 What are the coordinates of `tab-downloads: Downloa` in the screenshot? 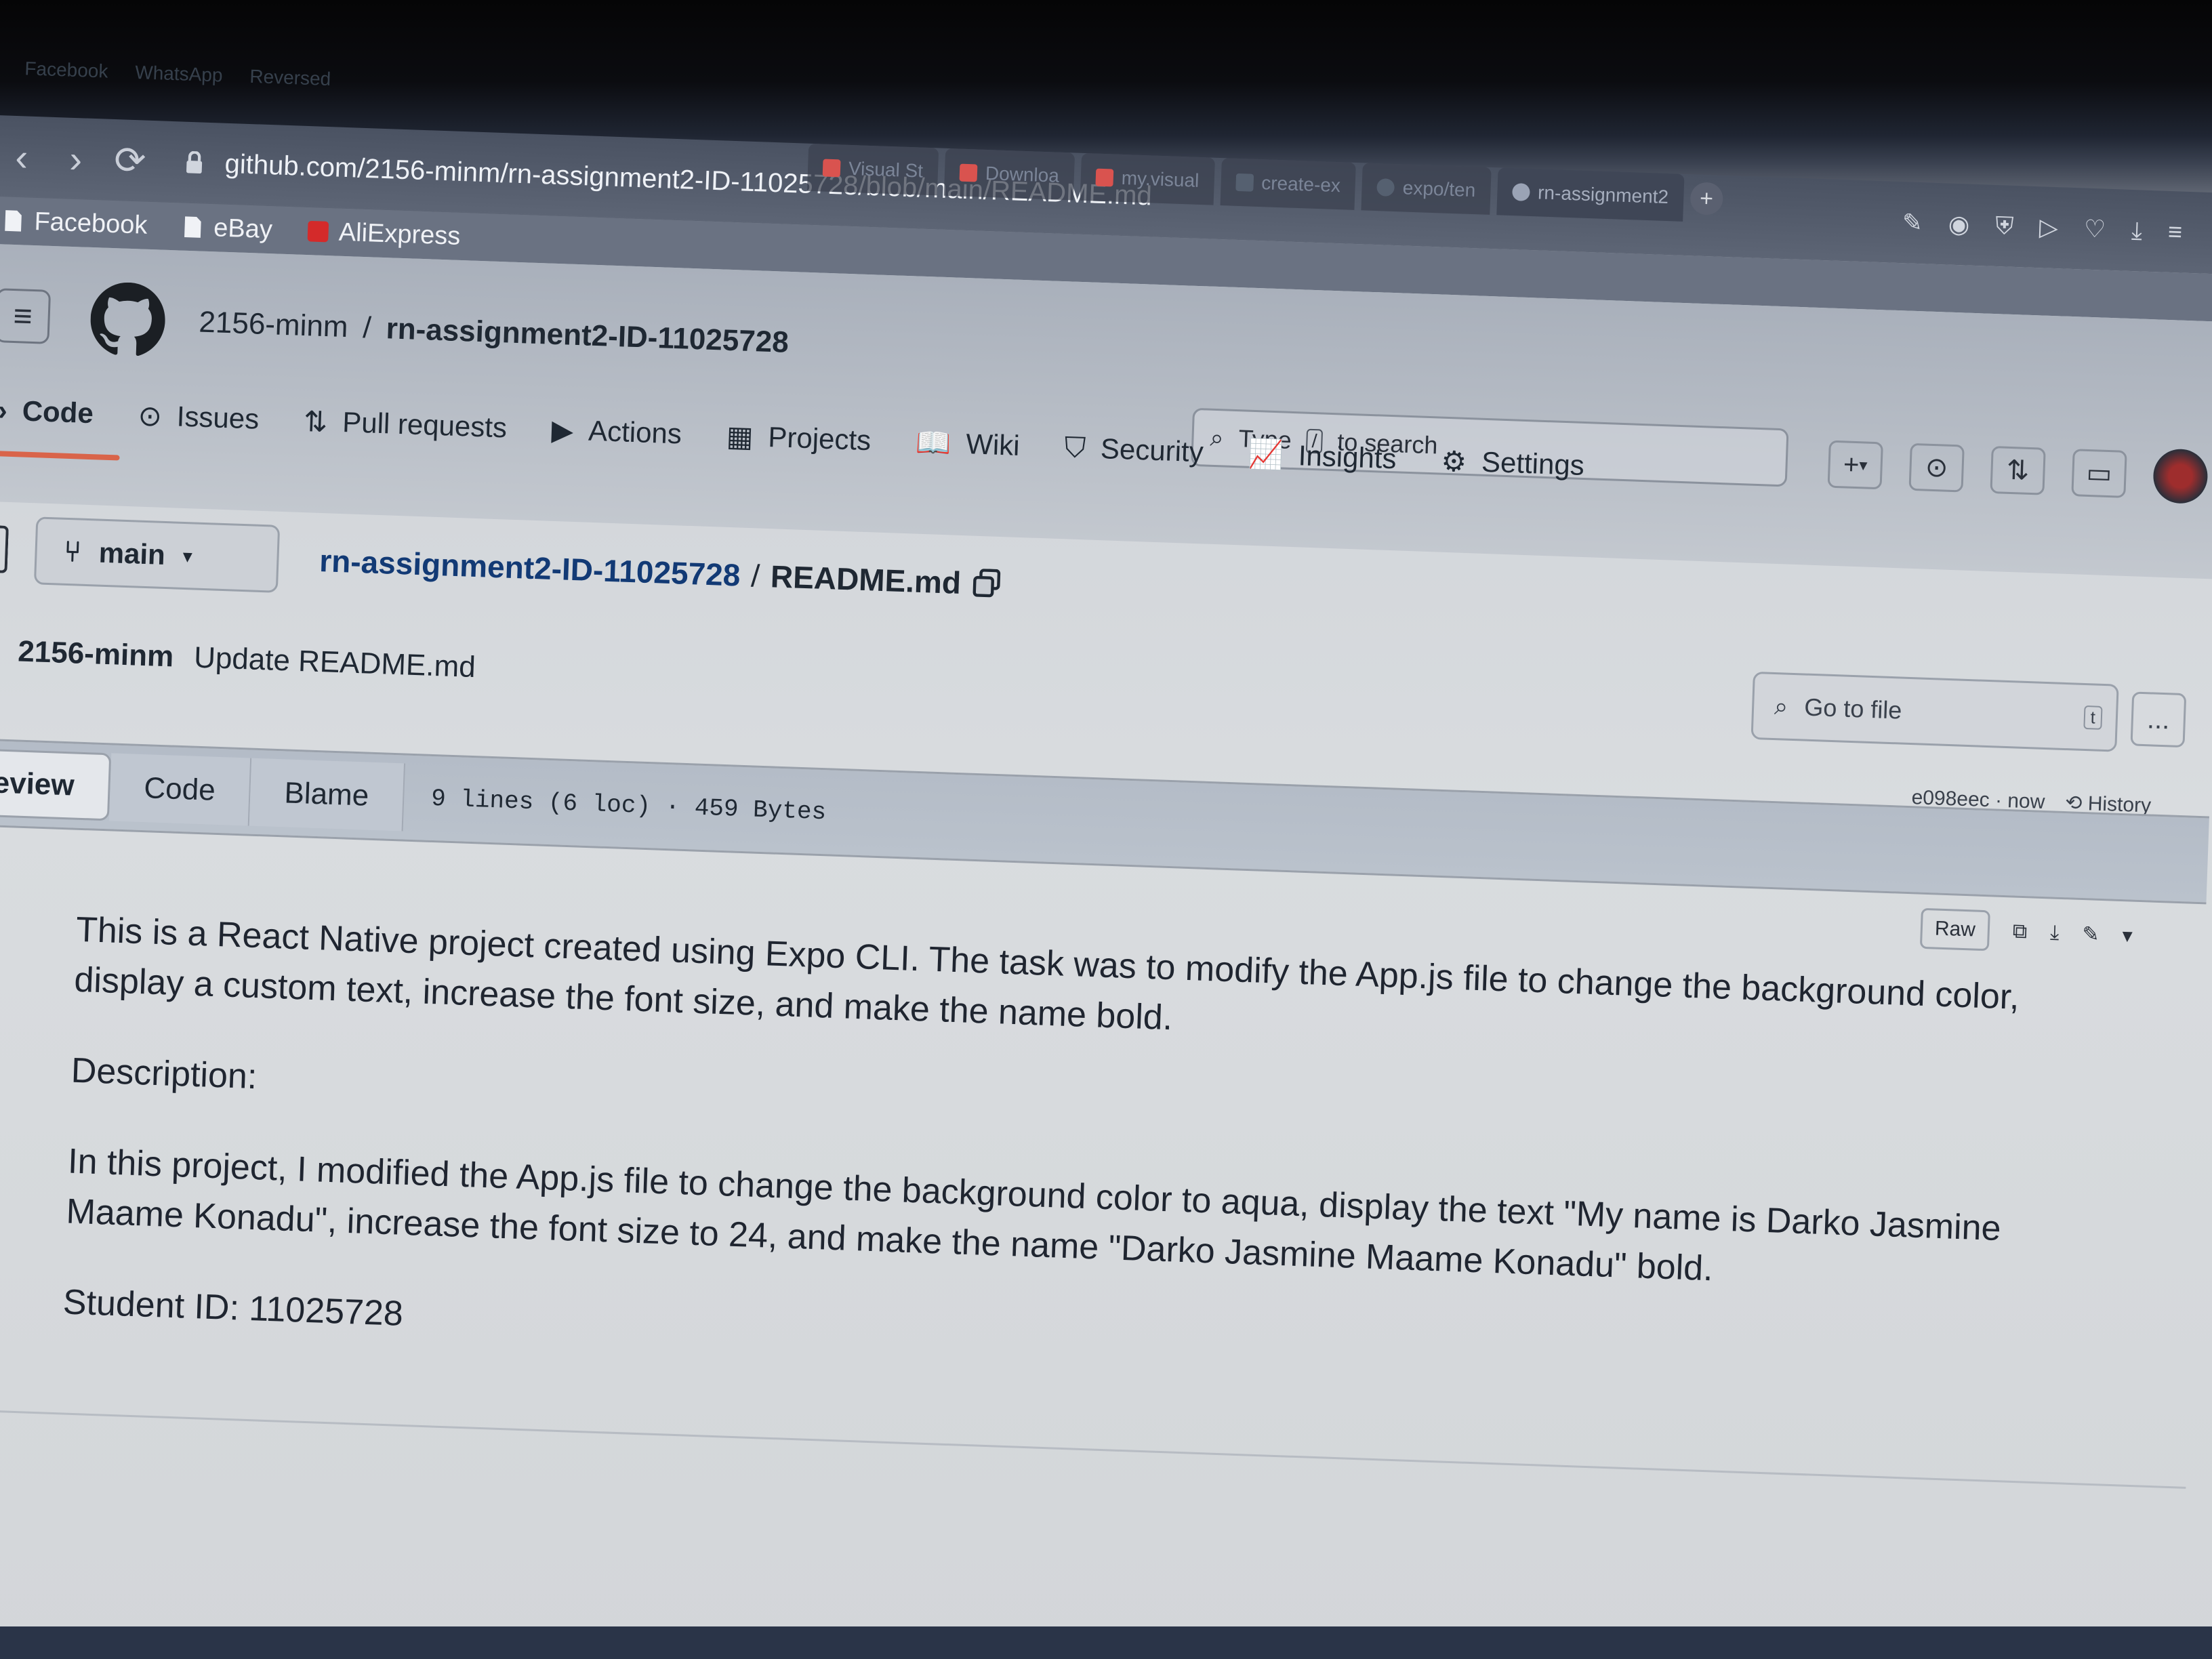 It's located at (1010, 175).